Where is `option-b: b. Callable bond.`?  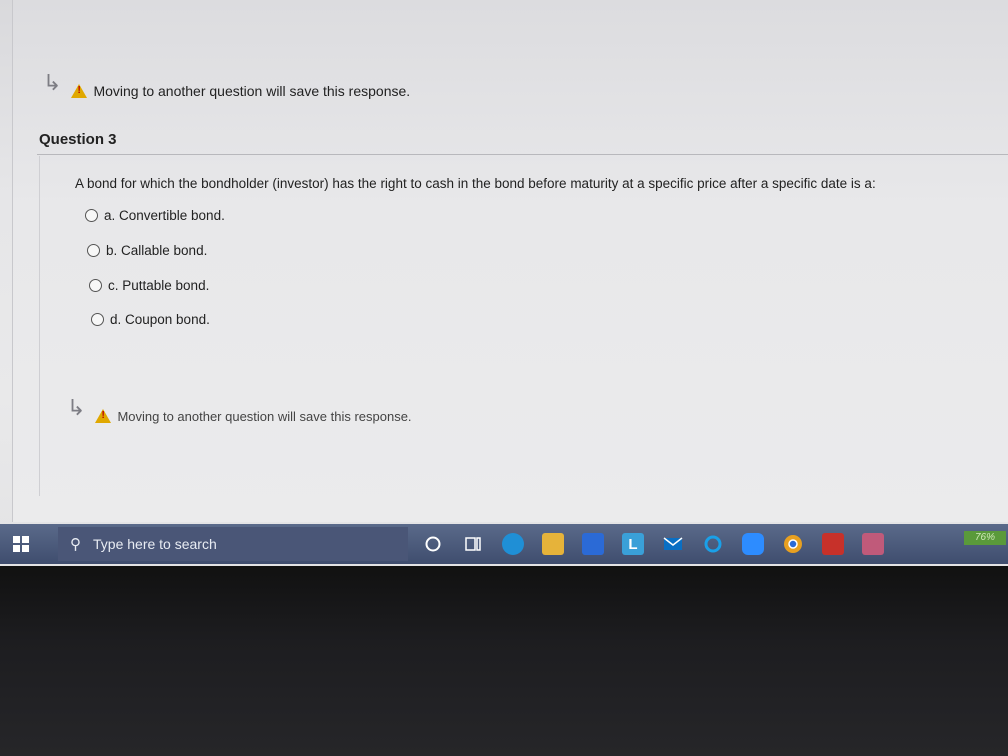
option-b: b. Callable bond. is located at coordinates (147, 250).